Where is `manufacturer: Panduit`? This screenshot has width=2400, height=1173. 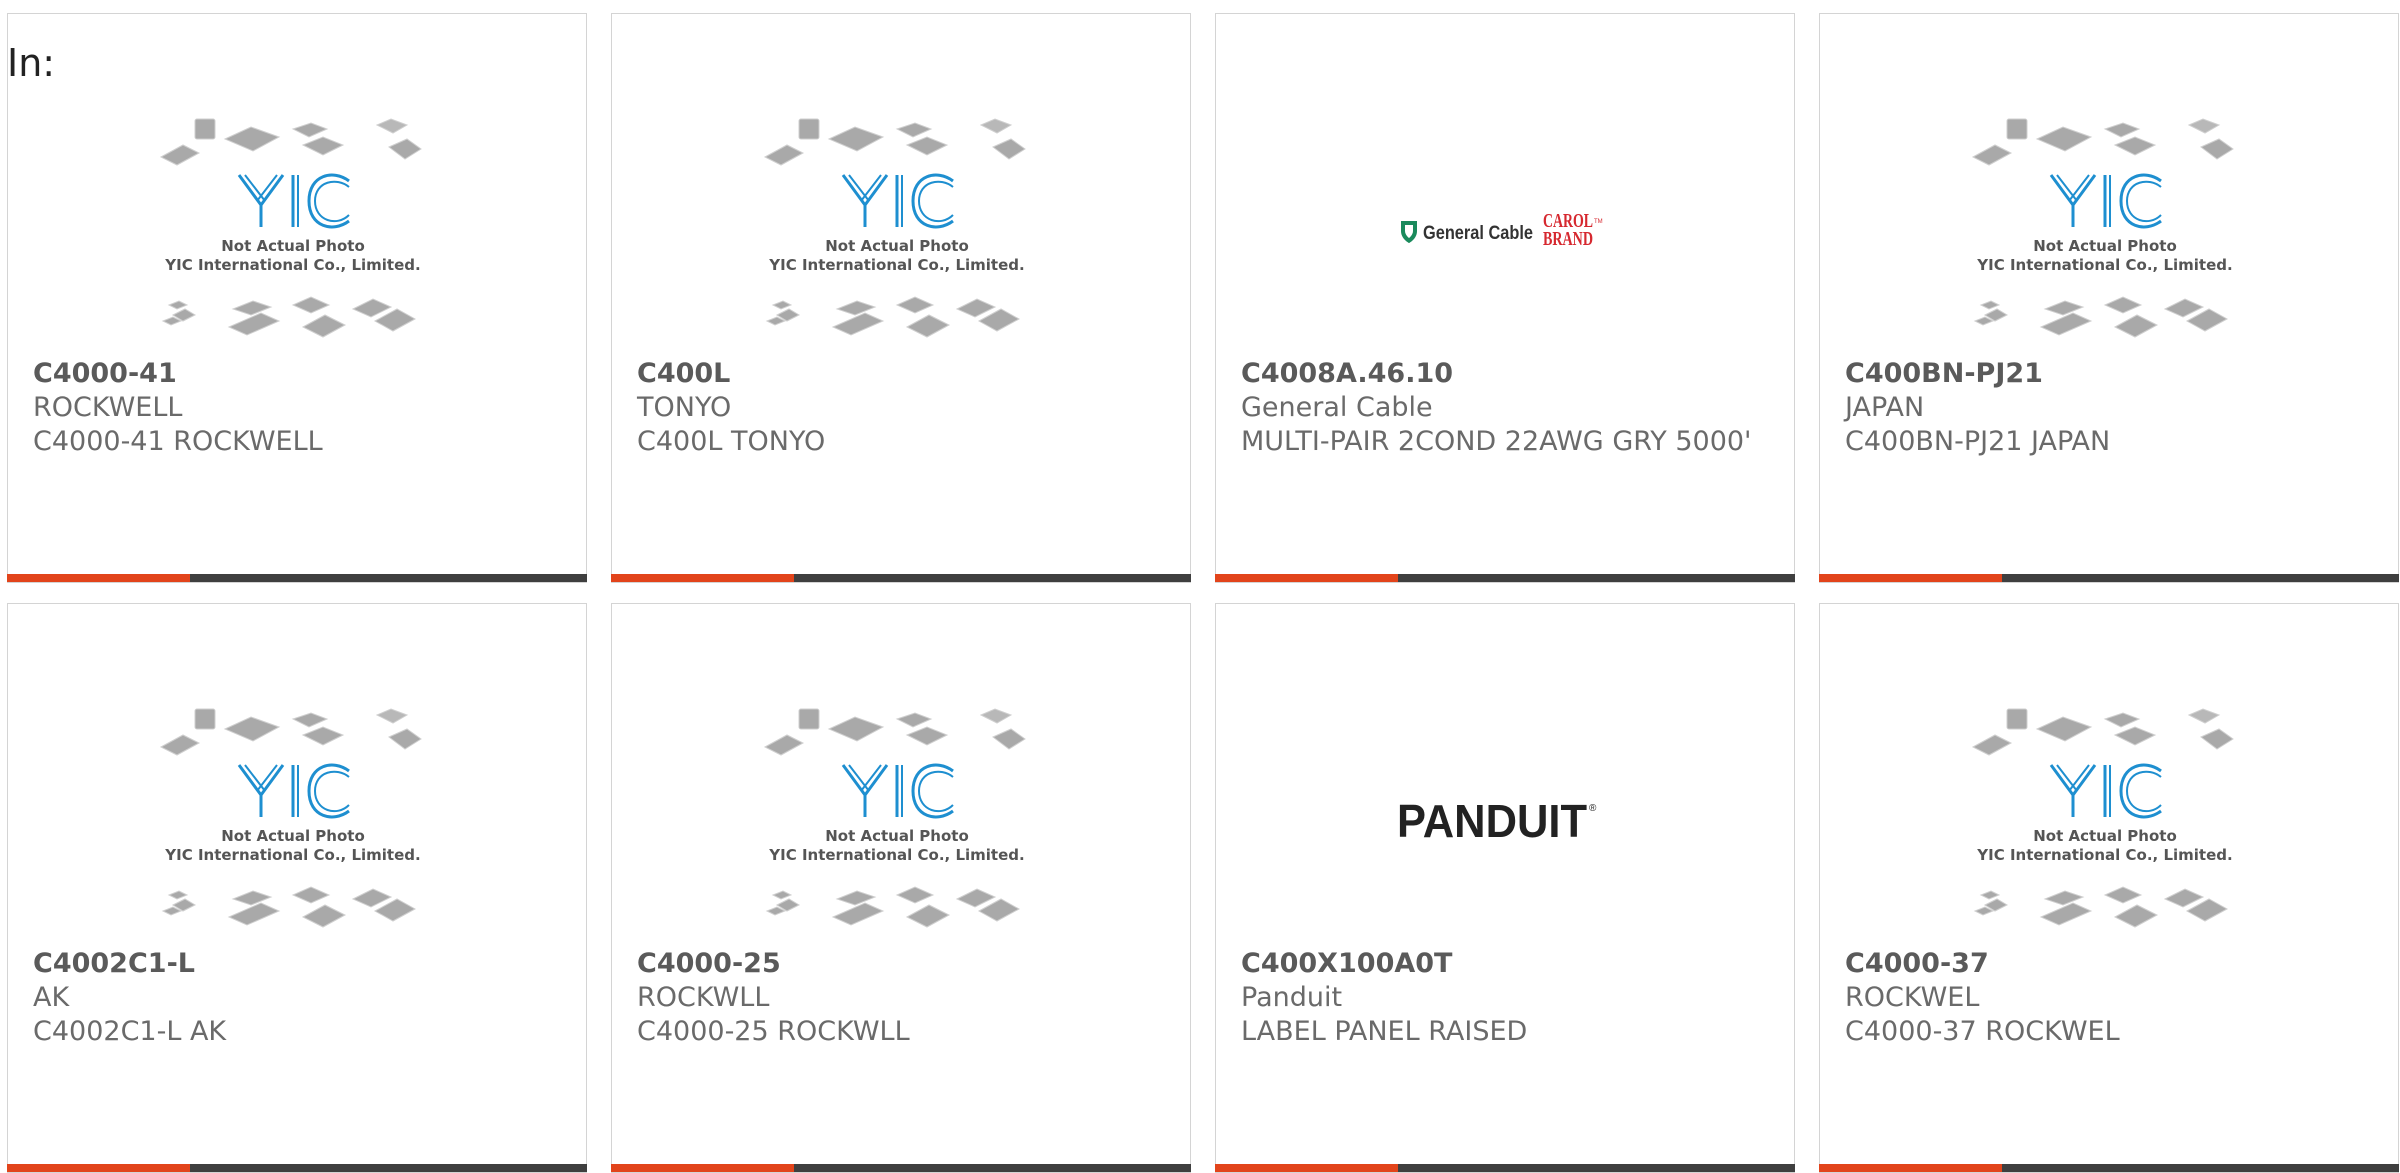
manufacturer: Panduit is located at coordinates (1292, 997).